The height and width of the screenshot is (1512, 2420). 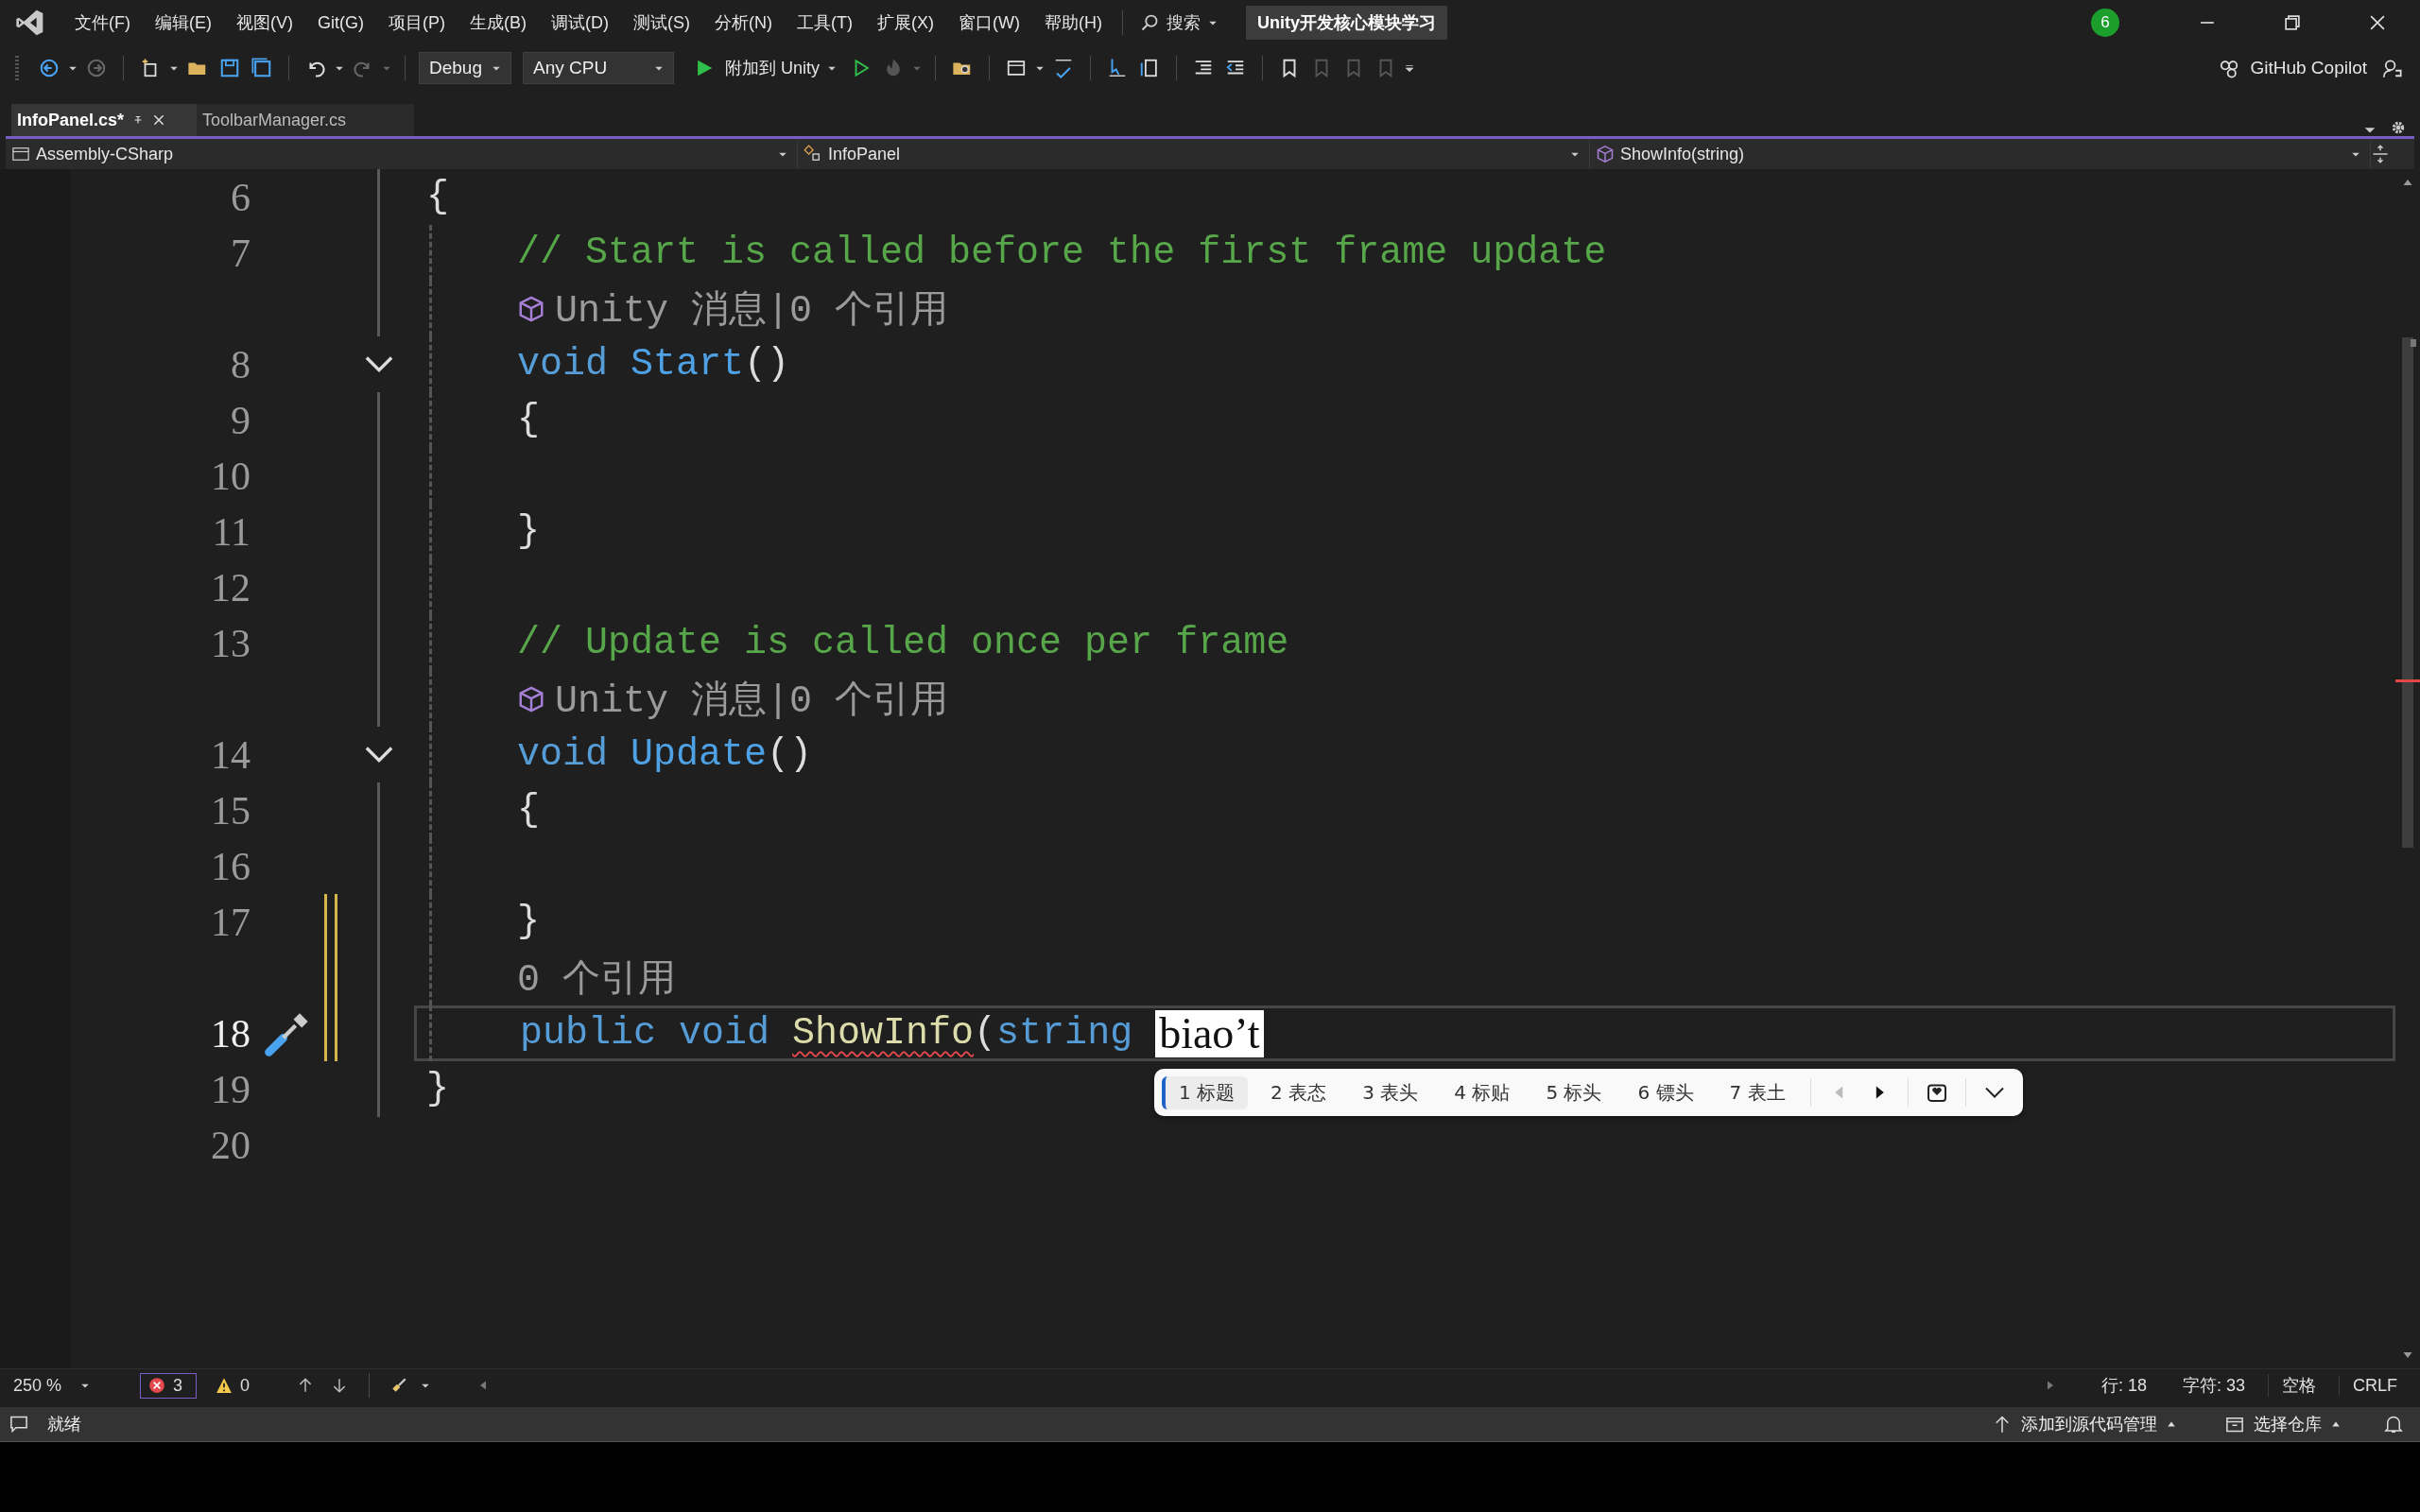 What do you see at coordinates (2408, 680) in the screenshot?
I see `caret-position-marker` at bounding box center [2408, 680].